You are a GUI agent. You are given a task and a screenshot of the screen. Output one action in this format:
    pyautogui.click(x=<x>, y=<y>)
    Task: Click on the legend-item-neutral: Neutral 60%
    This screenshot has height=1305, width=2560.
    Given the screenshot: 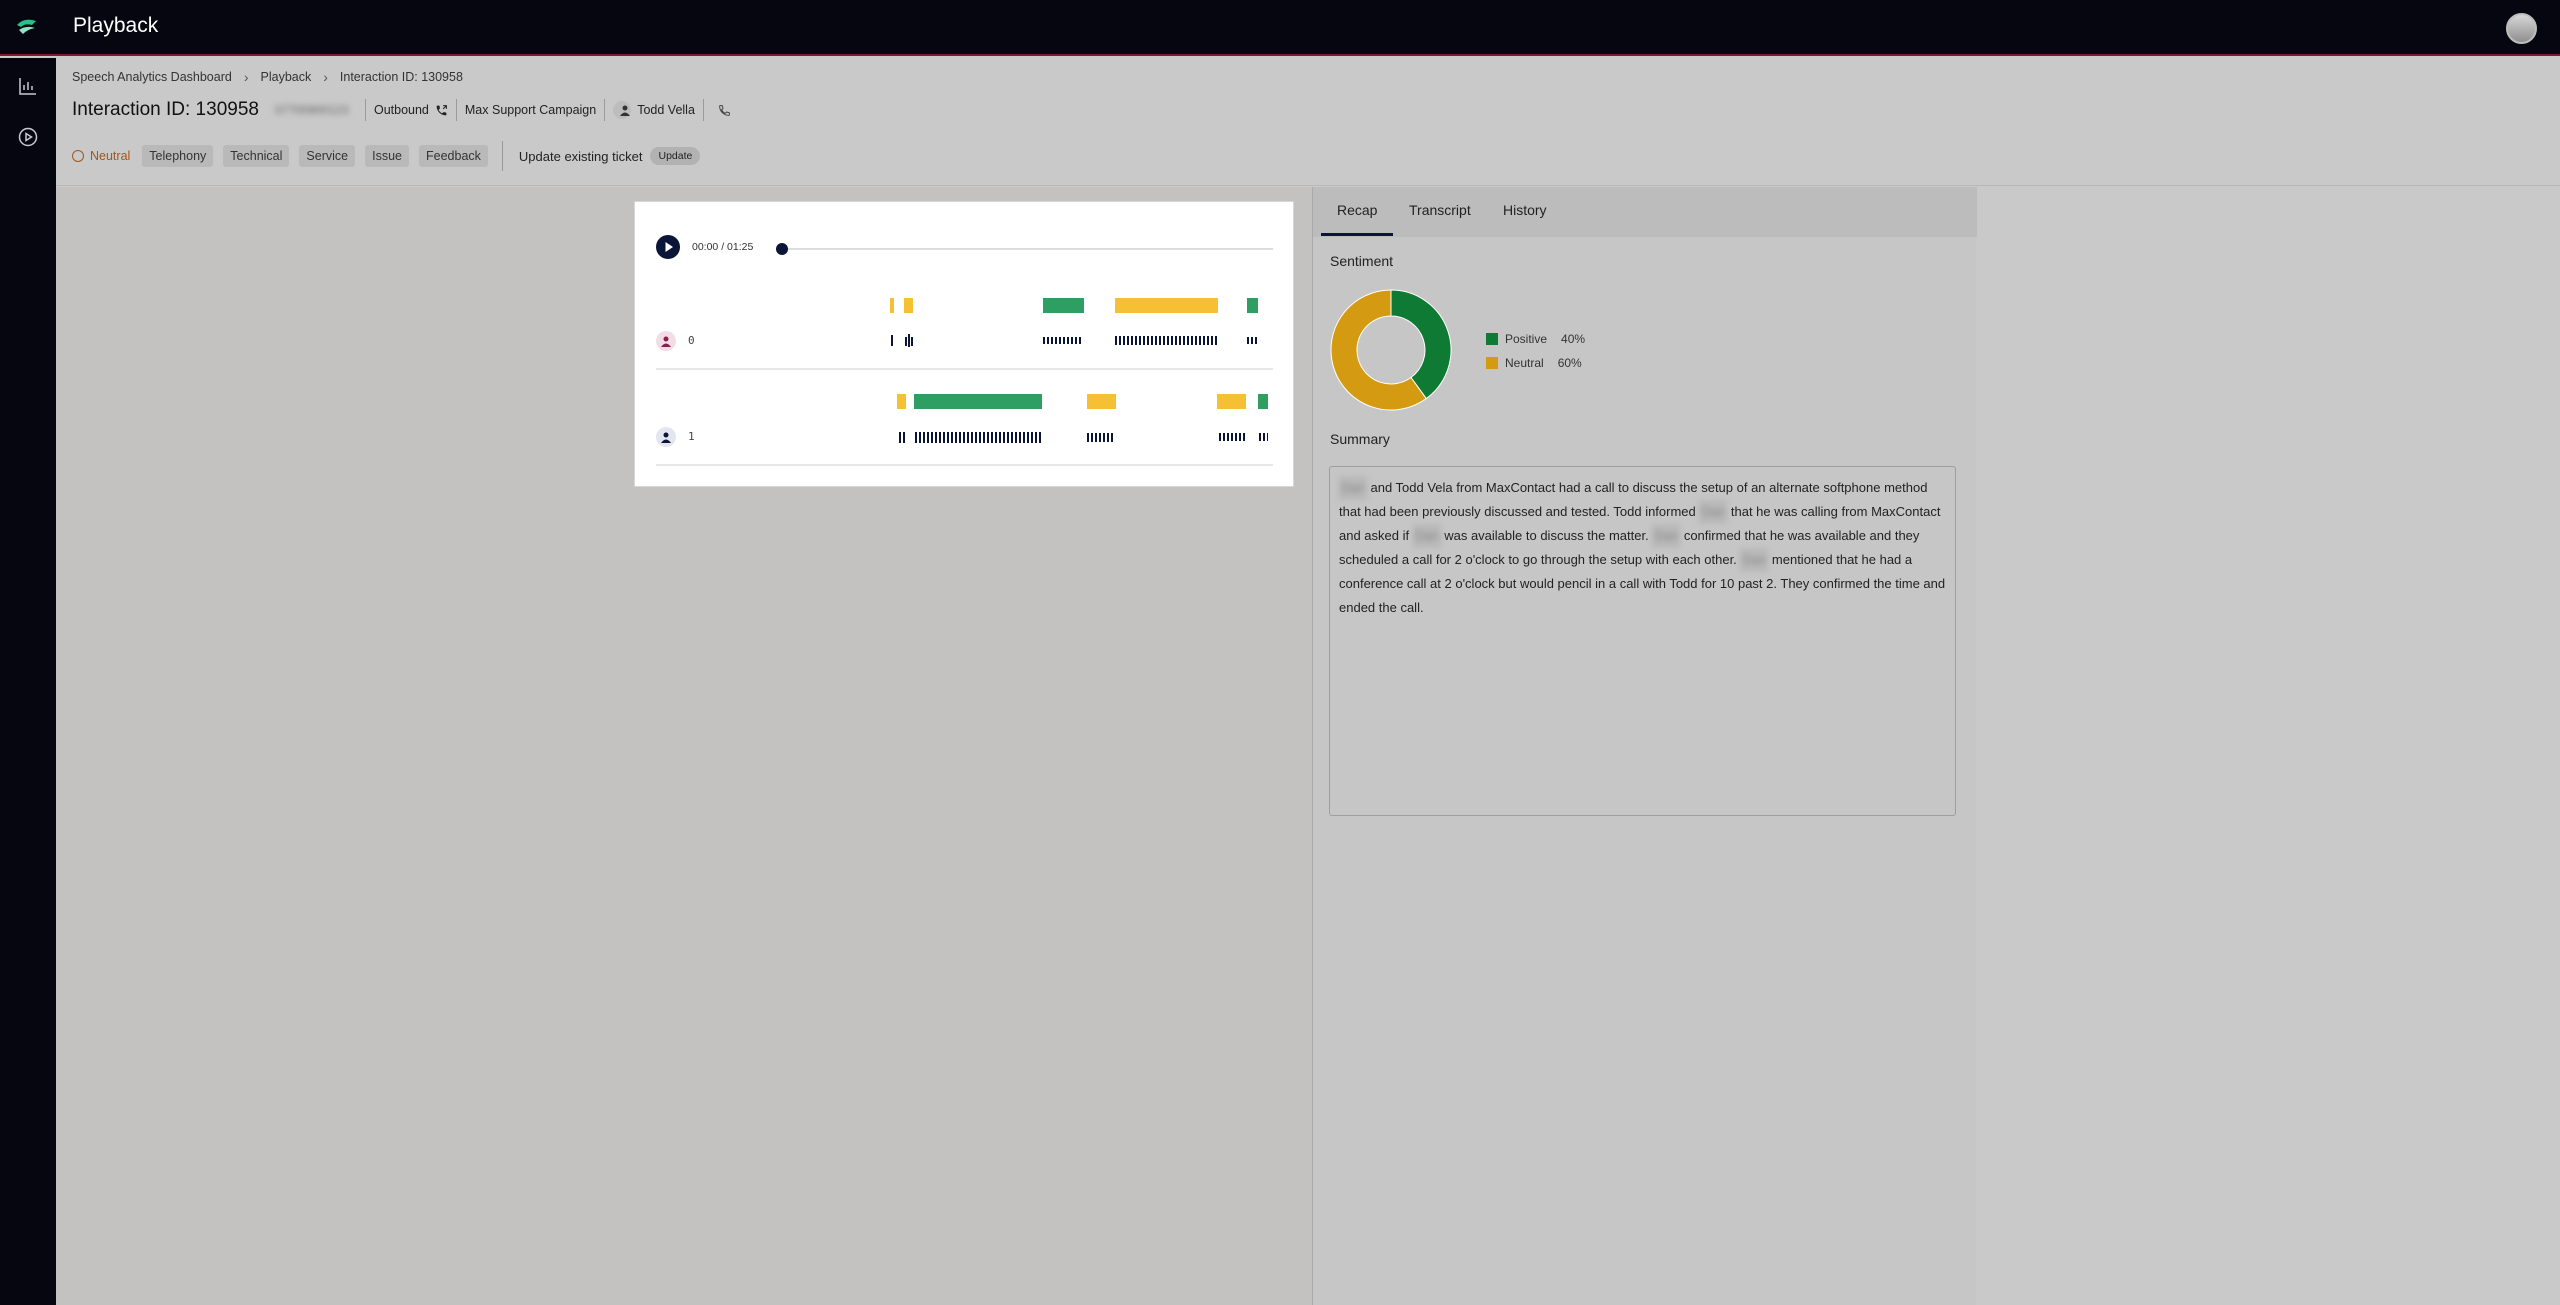 What is the action you would take?
    pyautogui.click(x=1535, y=363)
    